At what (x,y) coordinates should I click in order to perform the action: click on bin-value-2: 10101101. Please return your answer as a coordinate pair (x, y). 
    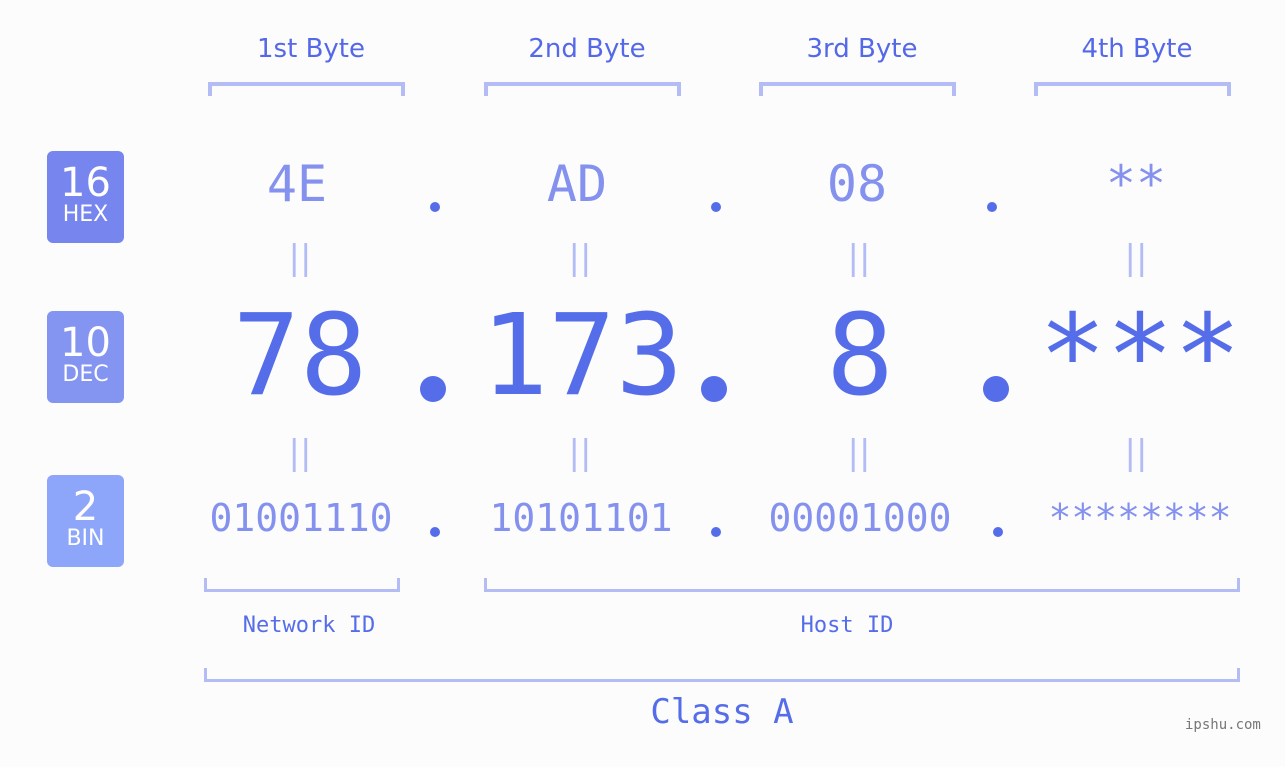
    Looking at the image, I should click on (581, 518).